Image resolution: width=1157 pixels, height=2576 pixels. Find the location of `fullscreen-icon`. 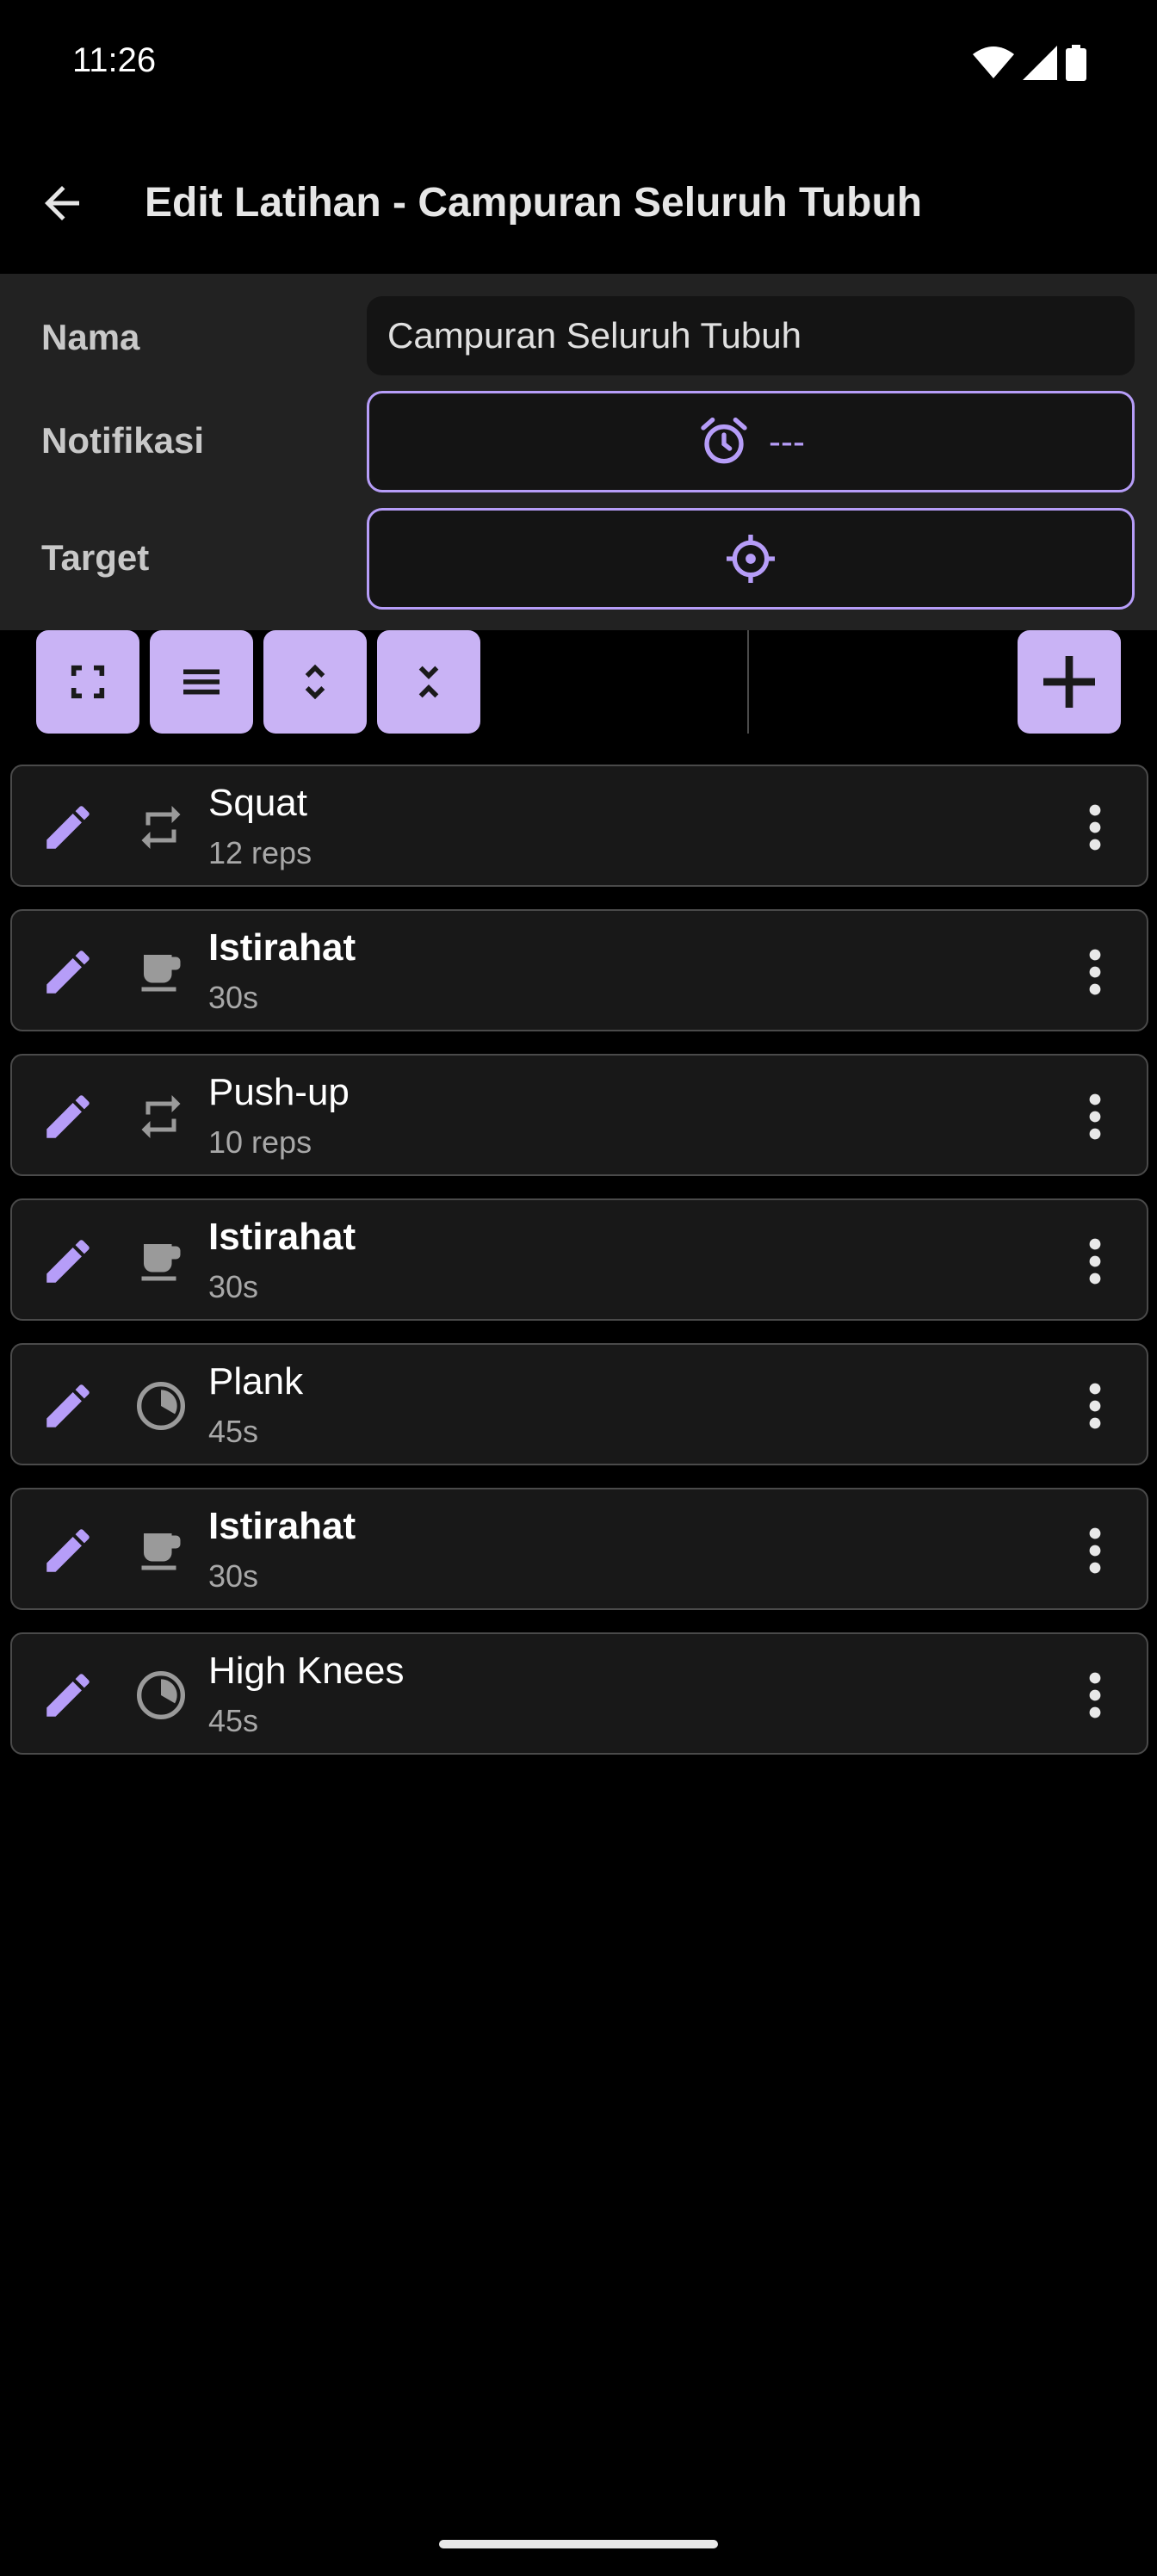

fullscreen-icon is located at coordinates (88, 682).